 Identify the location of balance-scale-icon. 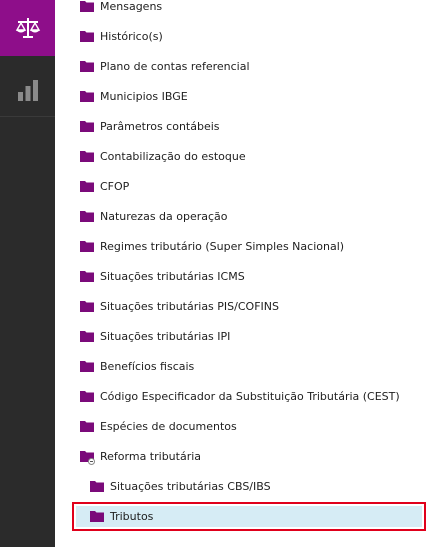
(27, 28).